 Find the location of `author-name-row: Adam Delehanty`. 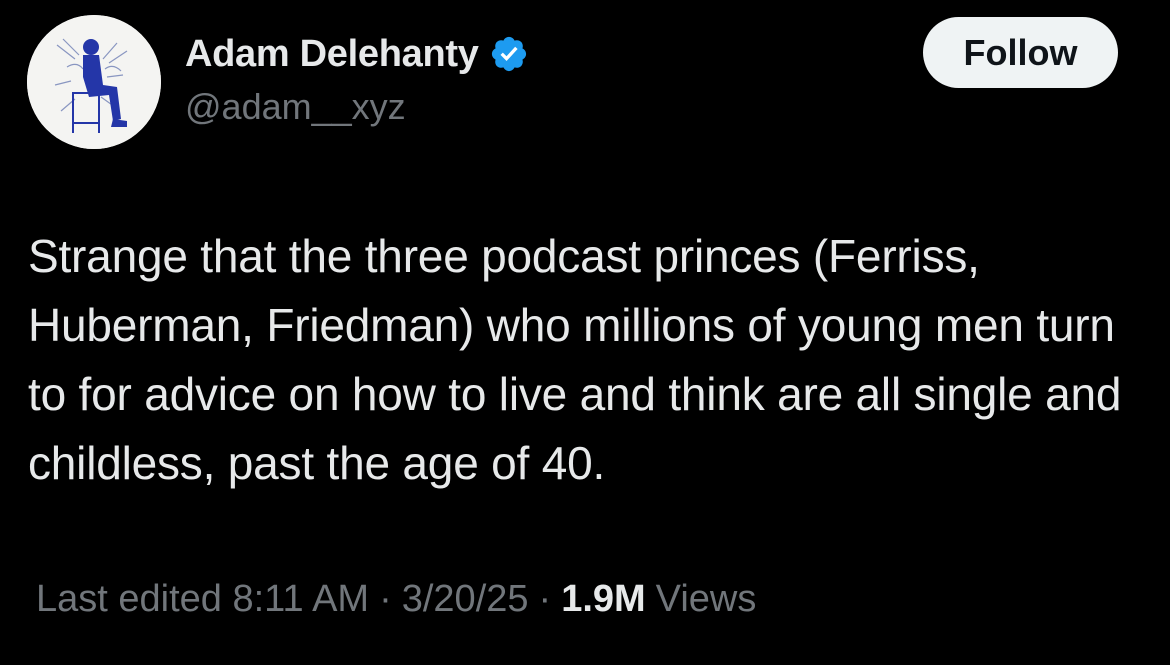

author-name-row: Adam Delehanty is located at coordinates (357, 54).